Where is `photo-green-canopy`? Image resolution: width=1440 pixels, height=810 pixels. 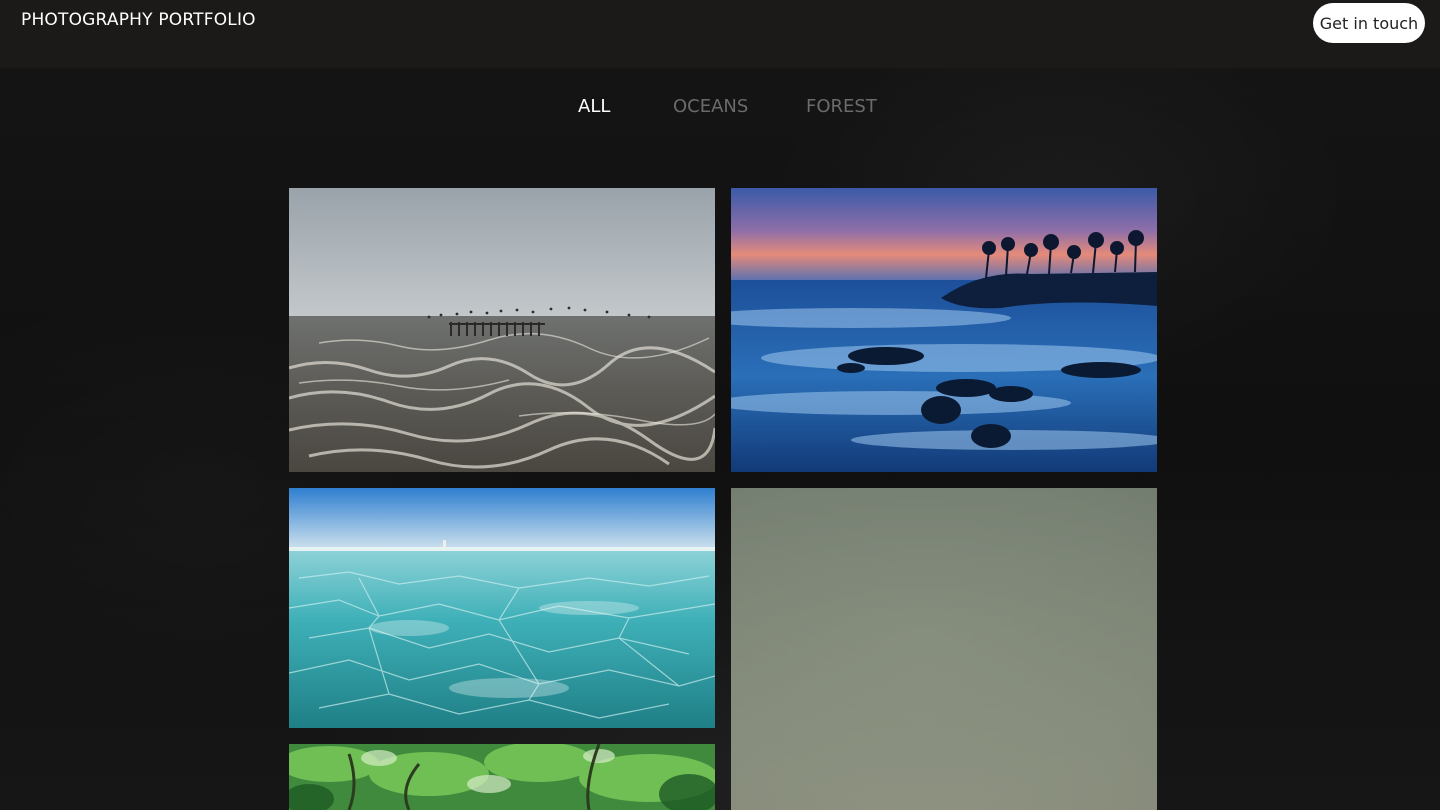
photo-green-canopy is located at coordinates (502, 777).